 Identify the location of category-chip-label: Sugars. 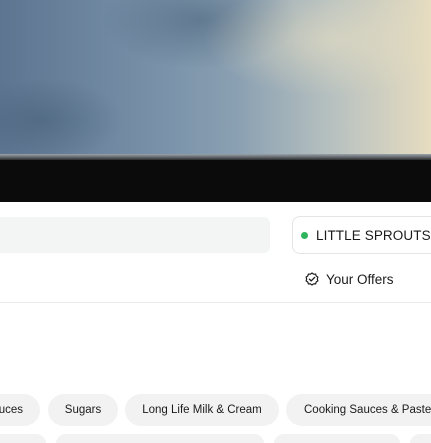
(83, 410).